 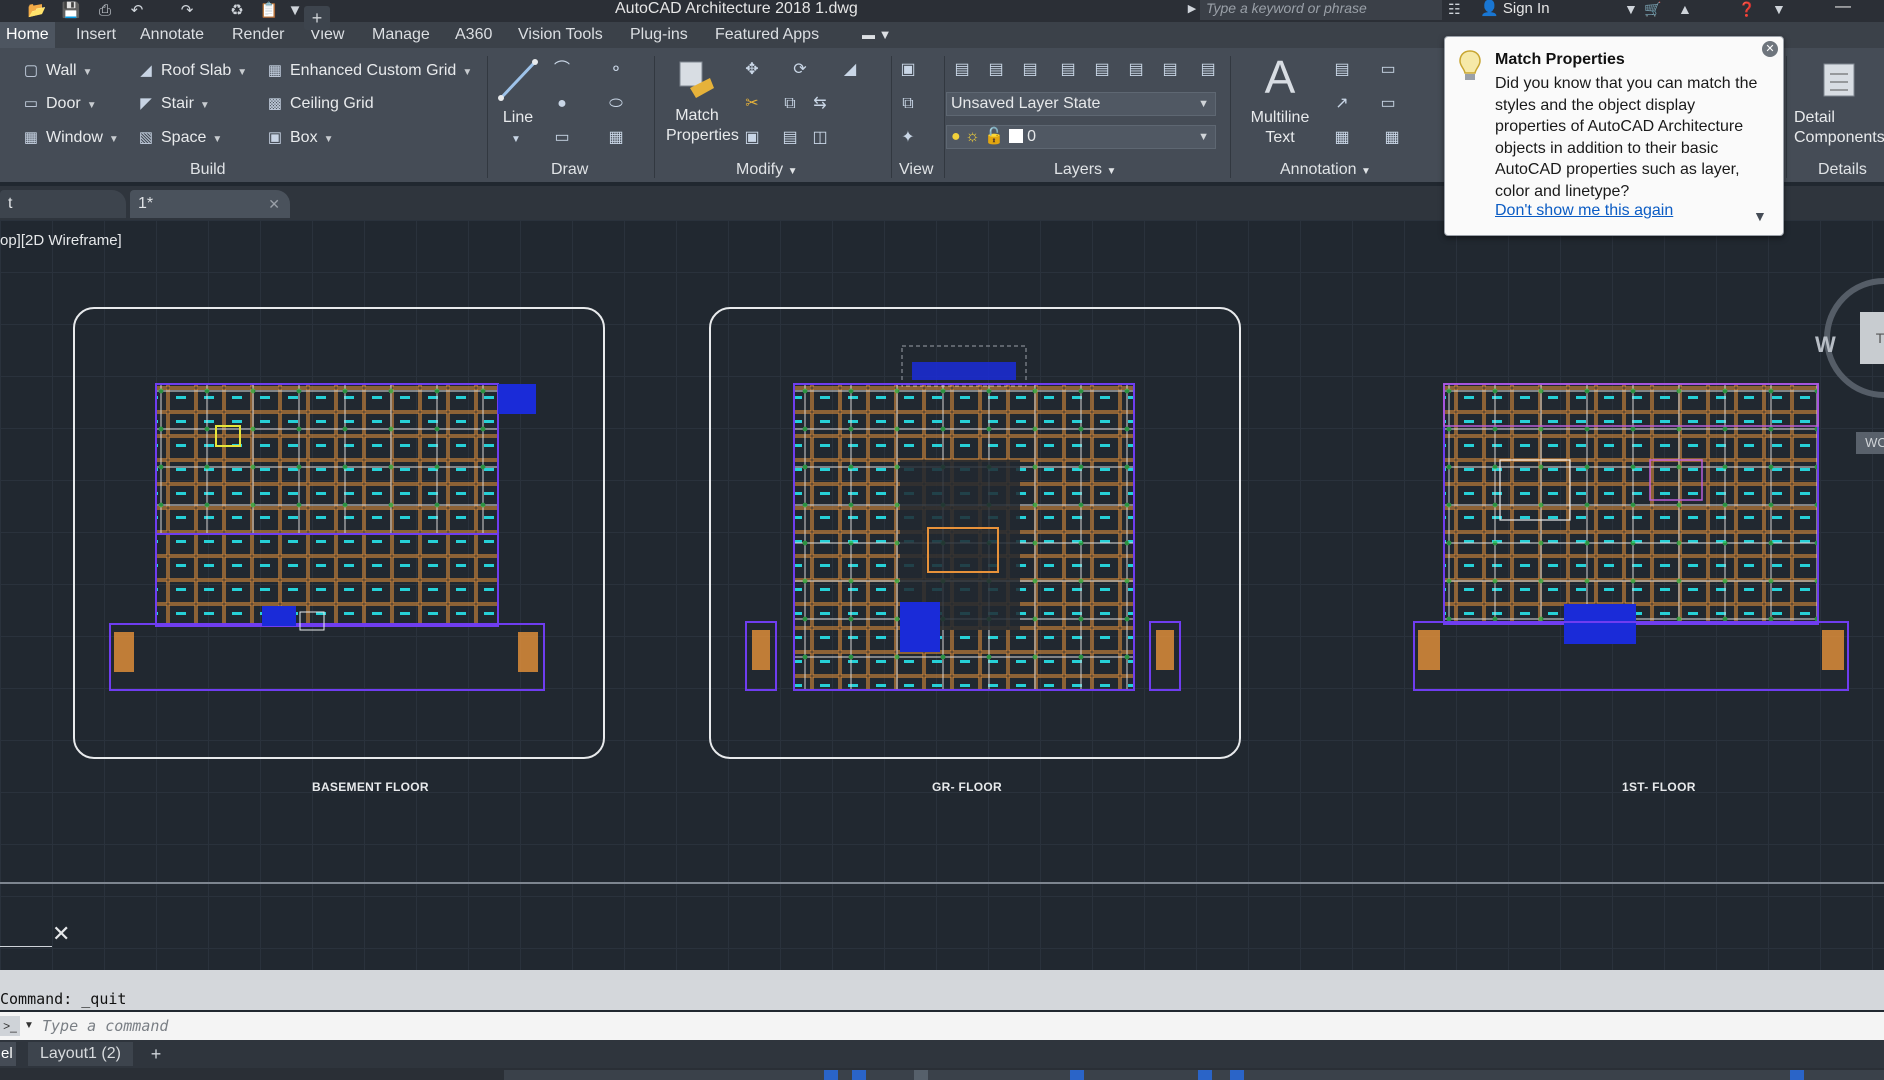 What do you see at coordinates (1797, 1075) in the screenshot?
I see `status-workspace-icon` at bounding box center [1797, 1075].